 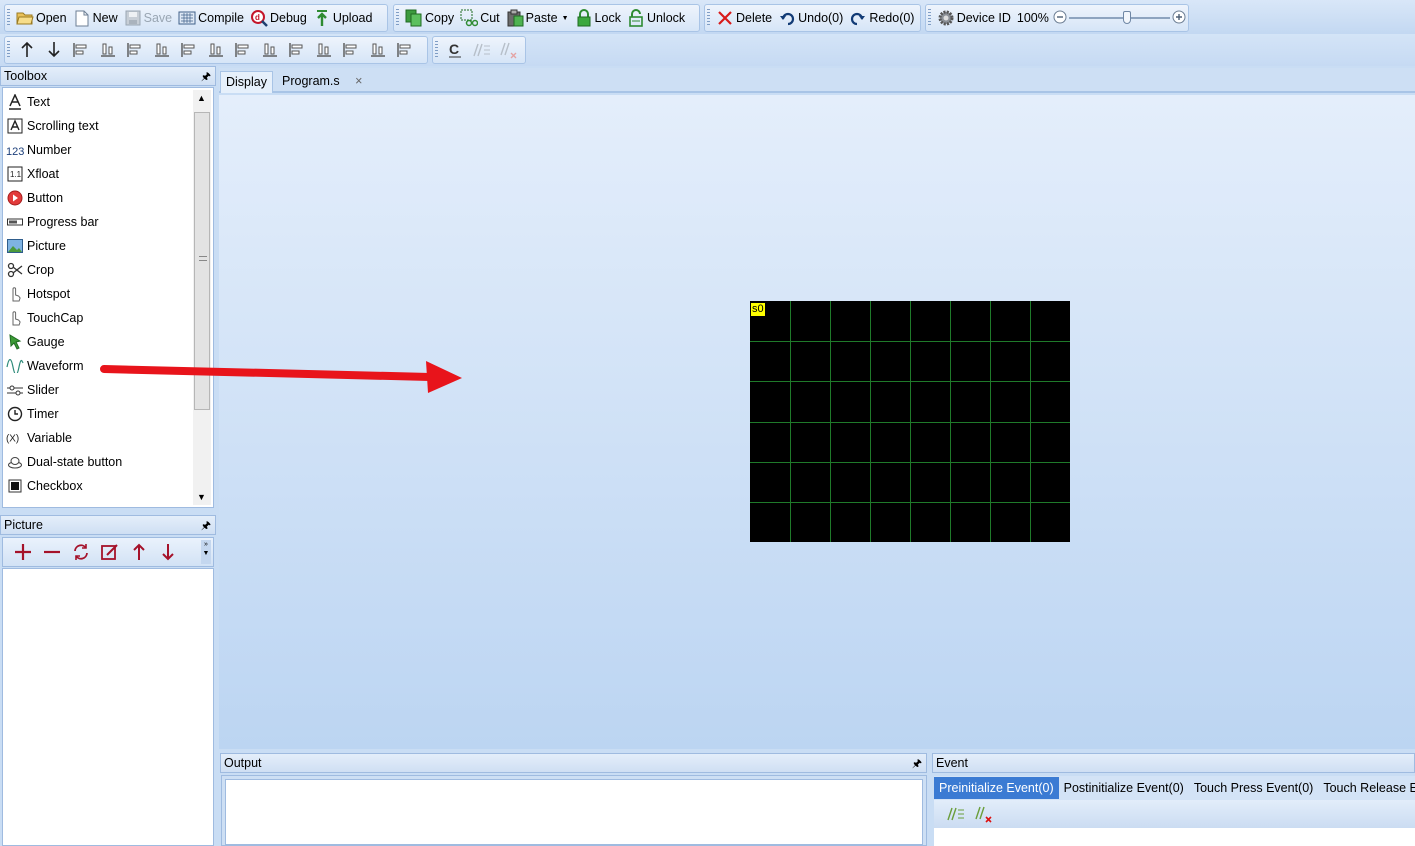 What do you see at coordinates (810, 18) in the screenshot?
I see `undo-button: Undo(0)` at bounding box center [810, 18].